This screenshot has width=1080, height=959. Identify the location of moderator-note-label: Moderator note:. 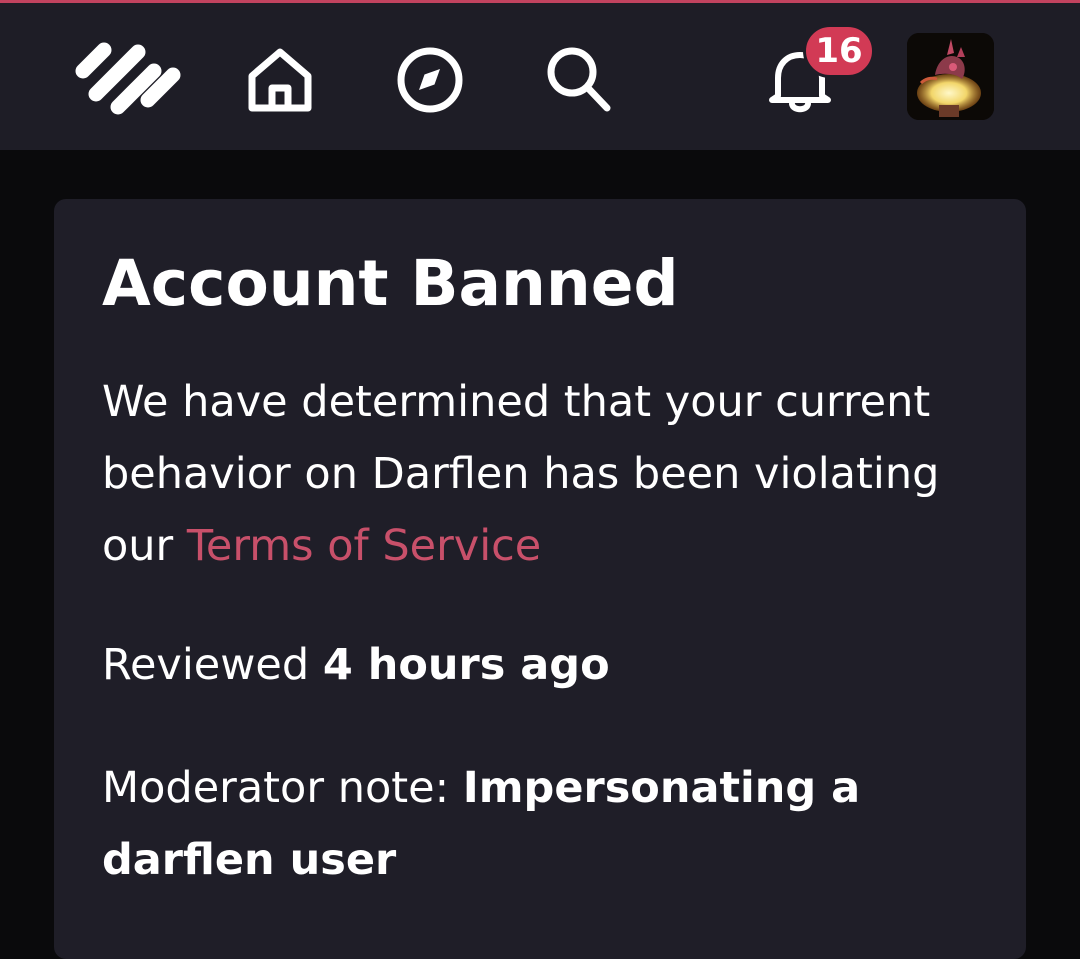
(276, 788).